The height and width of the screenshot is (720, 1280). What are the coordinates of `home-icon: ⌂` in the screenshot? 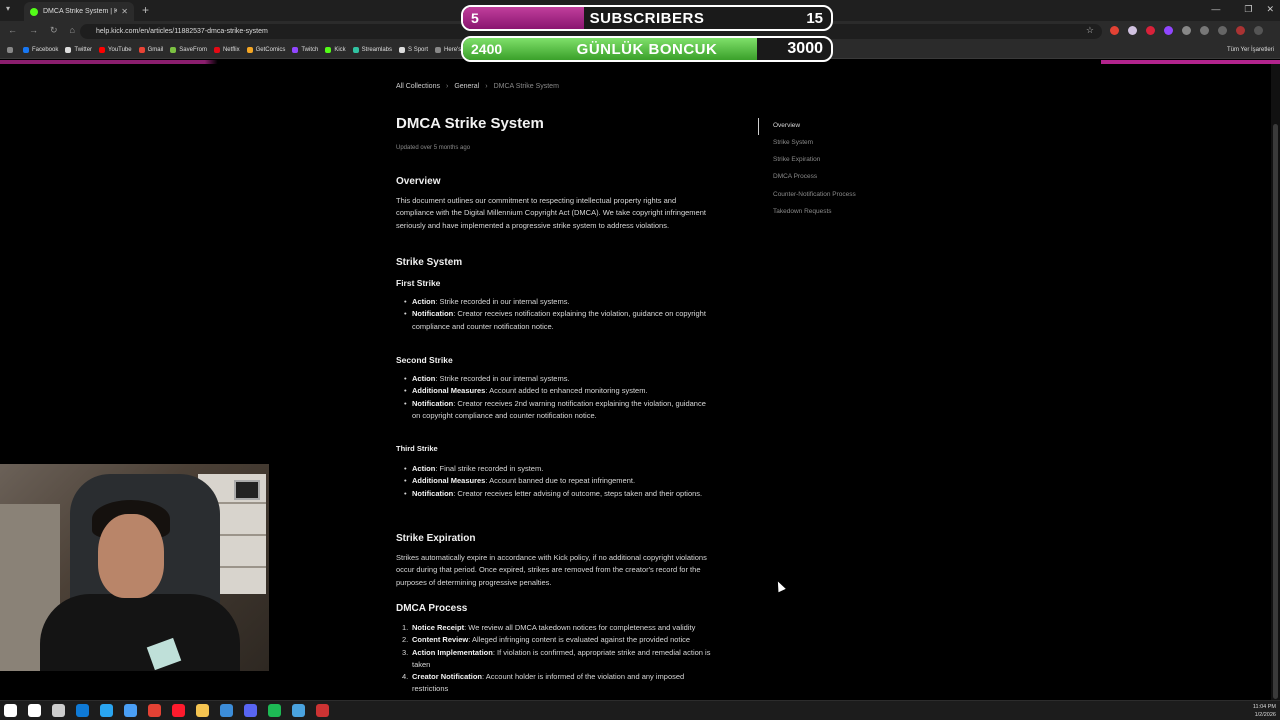 It's located at (72, 30).